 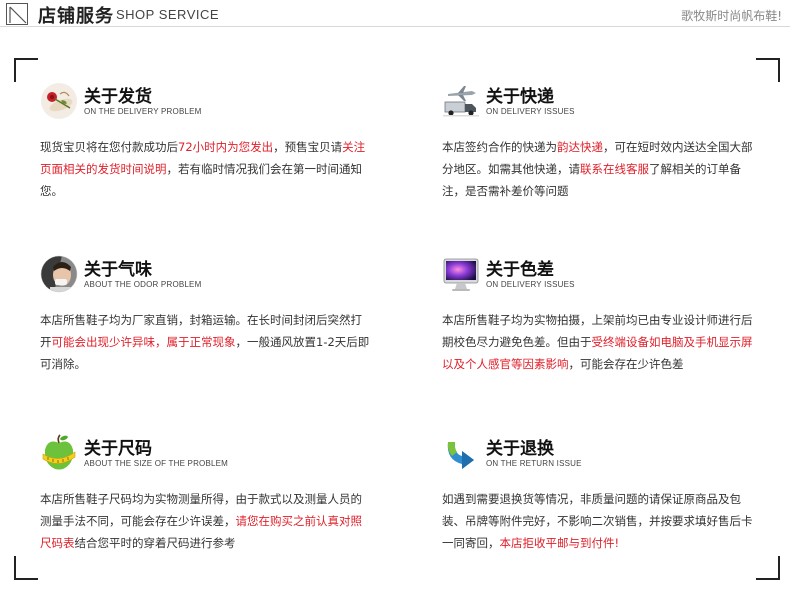 I want to click on body-text: ，预售宝贝请, so click(x=308, y=147).